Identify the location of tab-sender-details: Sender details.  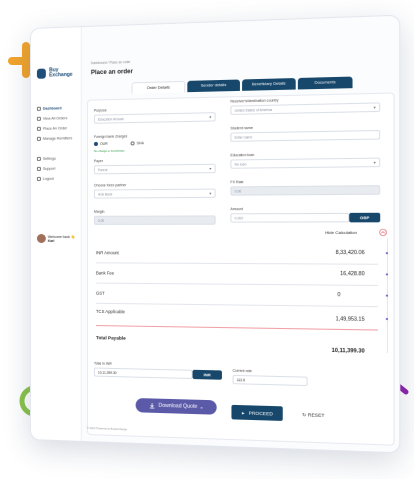
(213, 86).